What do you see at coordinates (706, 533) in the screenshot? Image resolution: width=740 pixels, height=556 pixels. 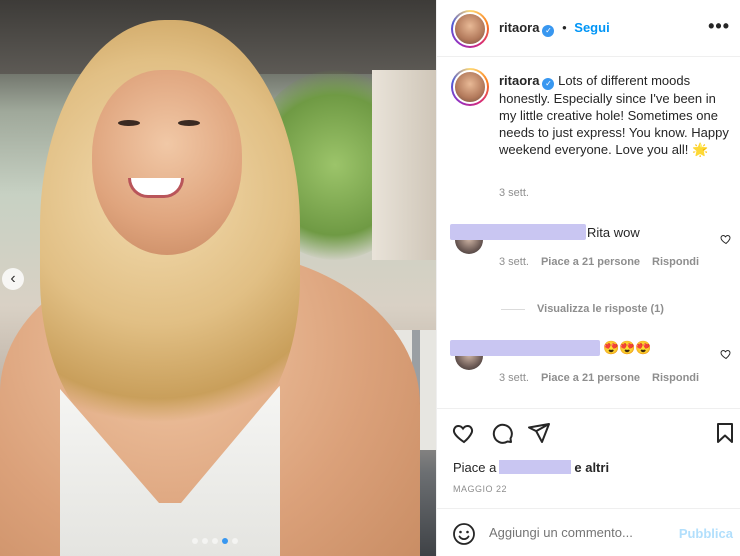 I see `publish-button: Pubblica` at bounding box center [706, 533].